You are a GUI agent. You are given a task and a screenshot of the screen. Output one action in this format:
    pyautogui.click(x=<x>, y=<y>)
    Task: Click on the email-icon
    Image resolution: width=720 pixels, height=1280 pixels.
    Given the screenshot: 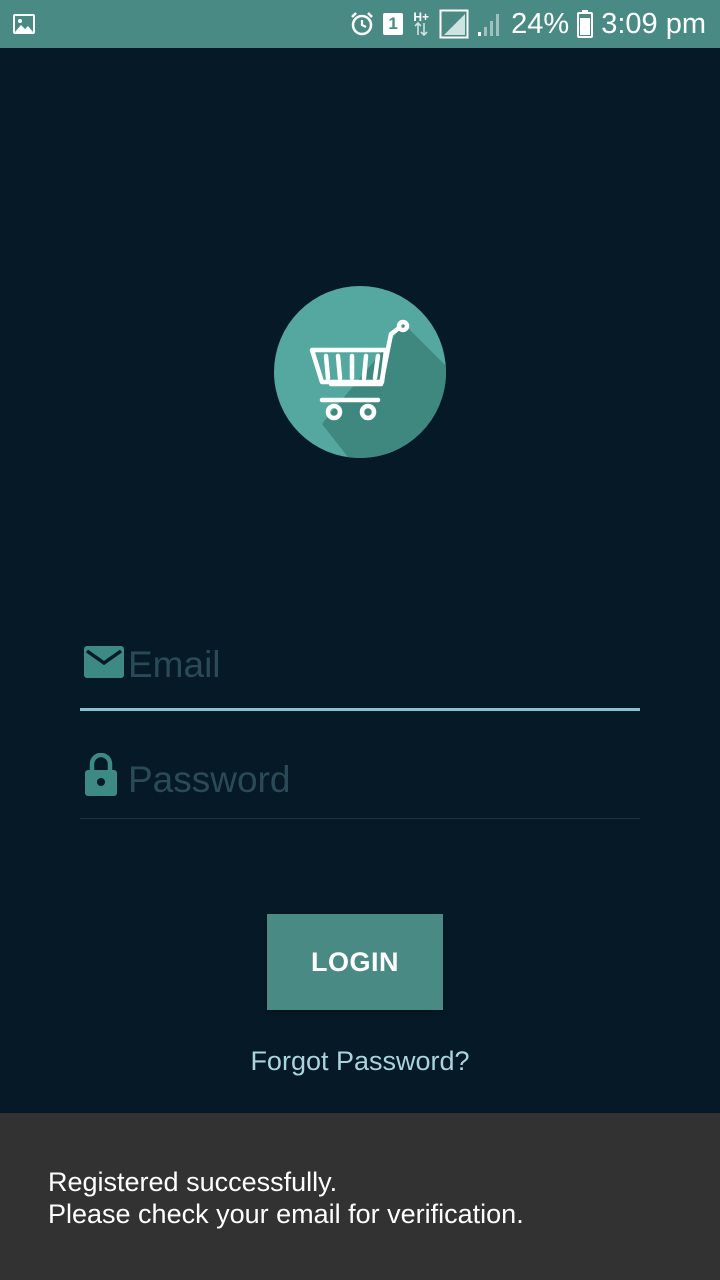 What is the action you would take?
    pyautogui.click(x=104, y=664)
    